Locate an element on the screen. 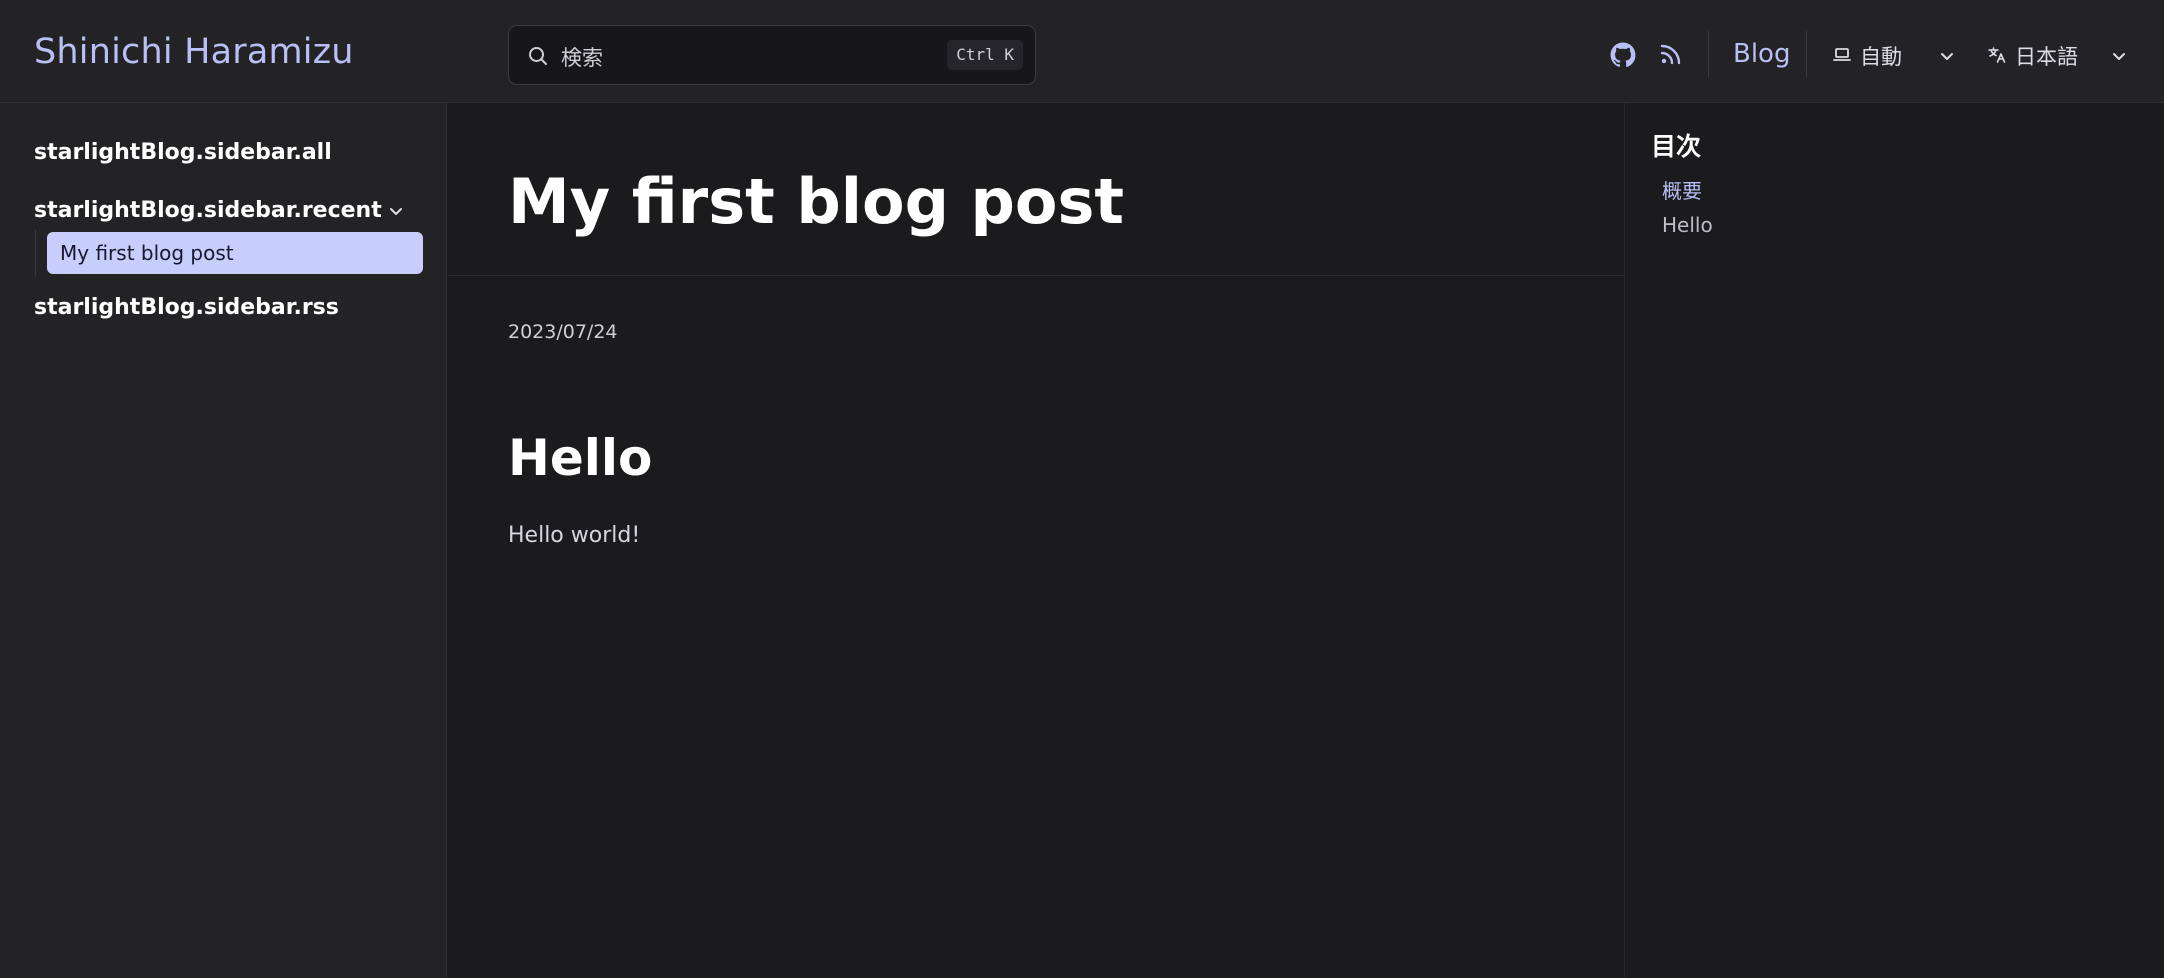 The width and height of the screenshot is (2164, 978). sidebar-group-recent: starlightBlog.sidebar.recent is located at coordinates (208, 210).